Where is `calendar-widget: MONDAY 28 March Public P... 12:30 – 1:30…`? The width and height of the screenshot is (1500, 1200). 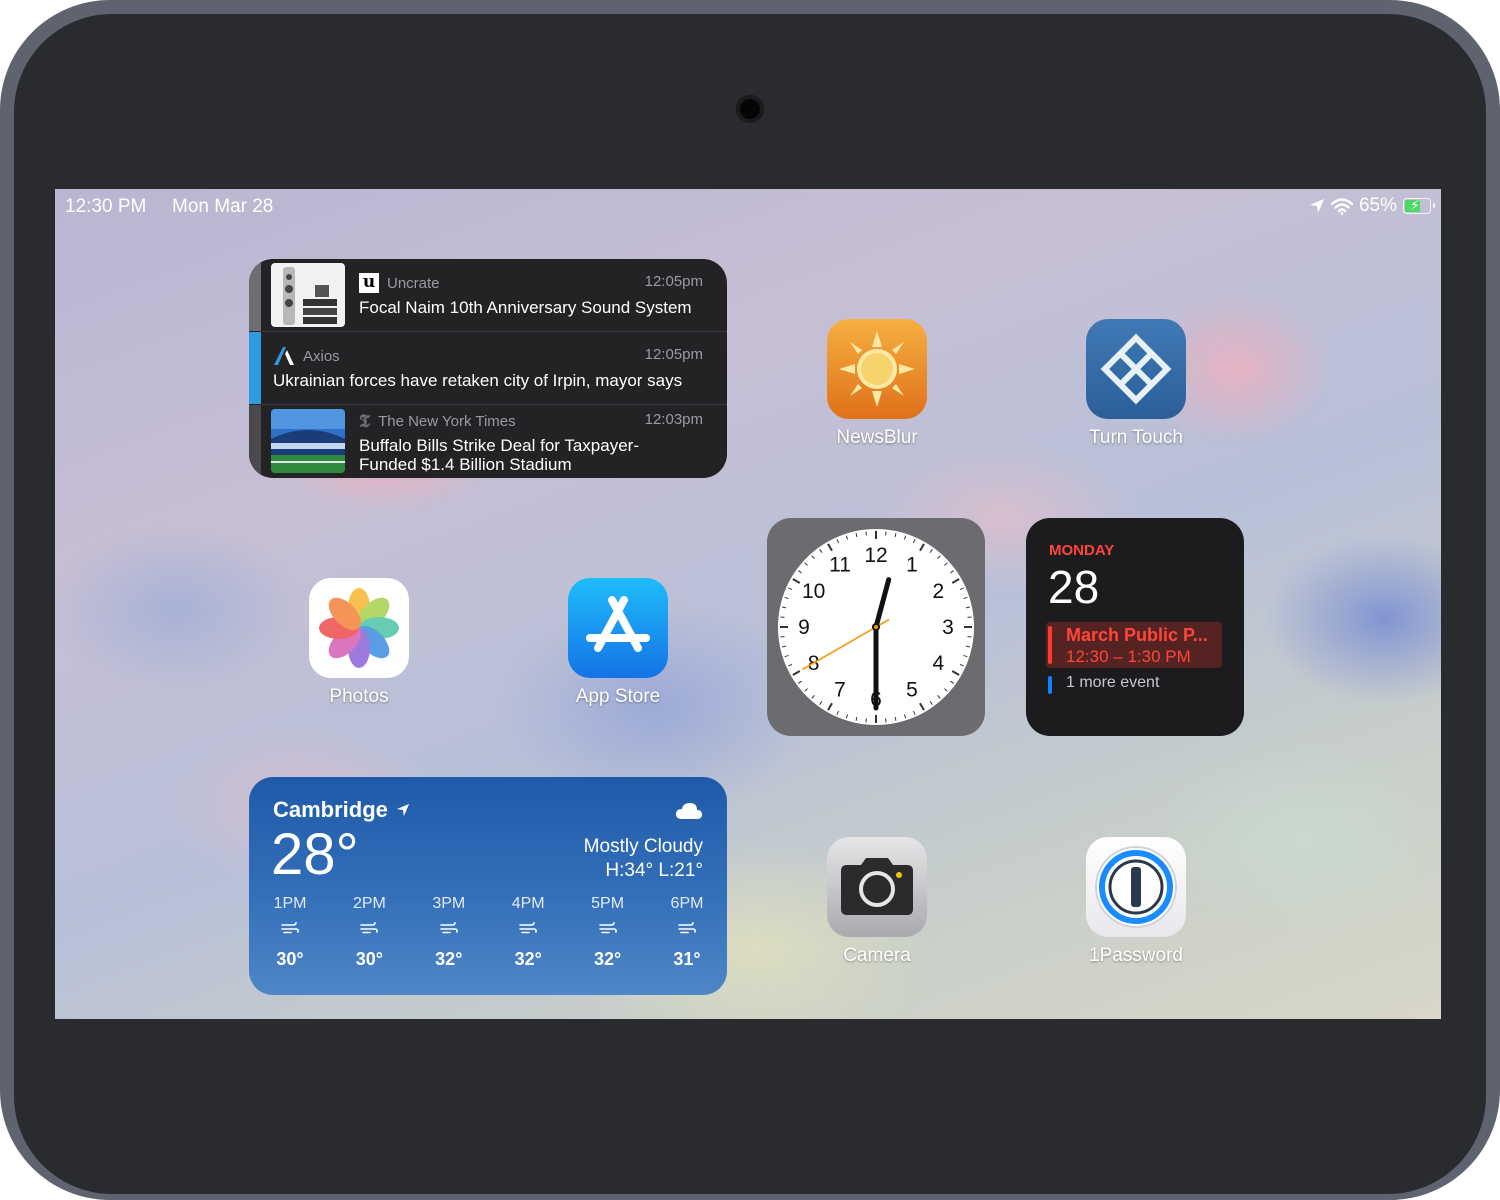
calendar-widget: MONDAY 28 March Public P... 12:30 – 1:30… is located at coordinates (1135, 627).